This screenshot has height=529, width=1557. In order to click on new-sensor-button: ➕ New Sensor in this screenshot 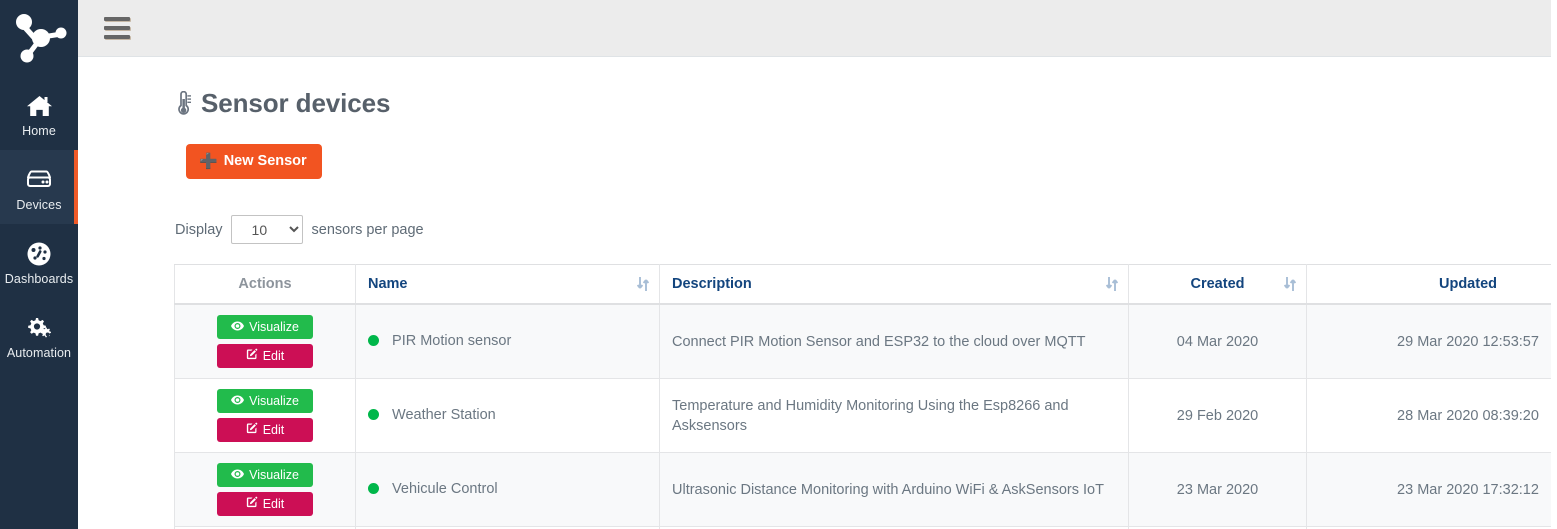, I will do `click(254, 161)`.